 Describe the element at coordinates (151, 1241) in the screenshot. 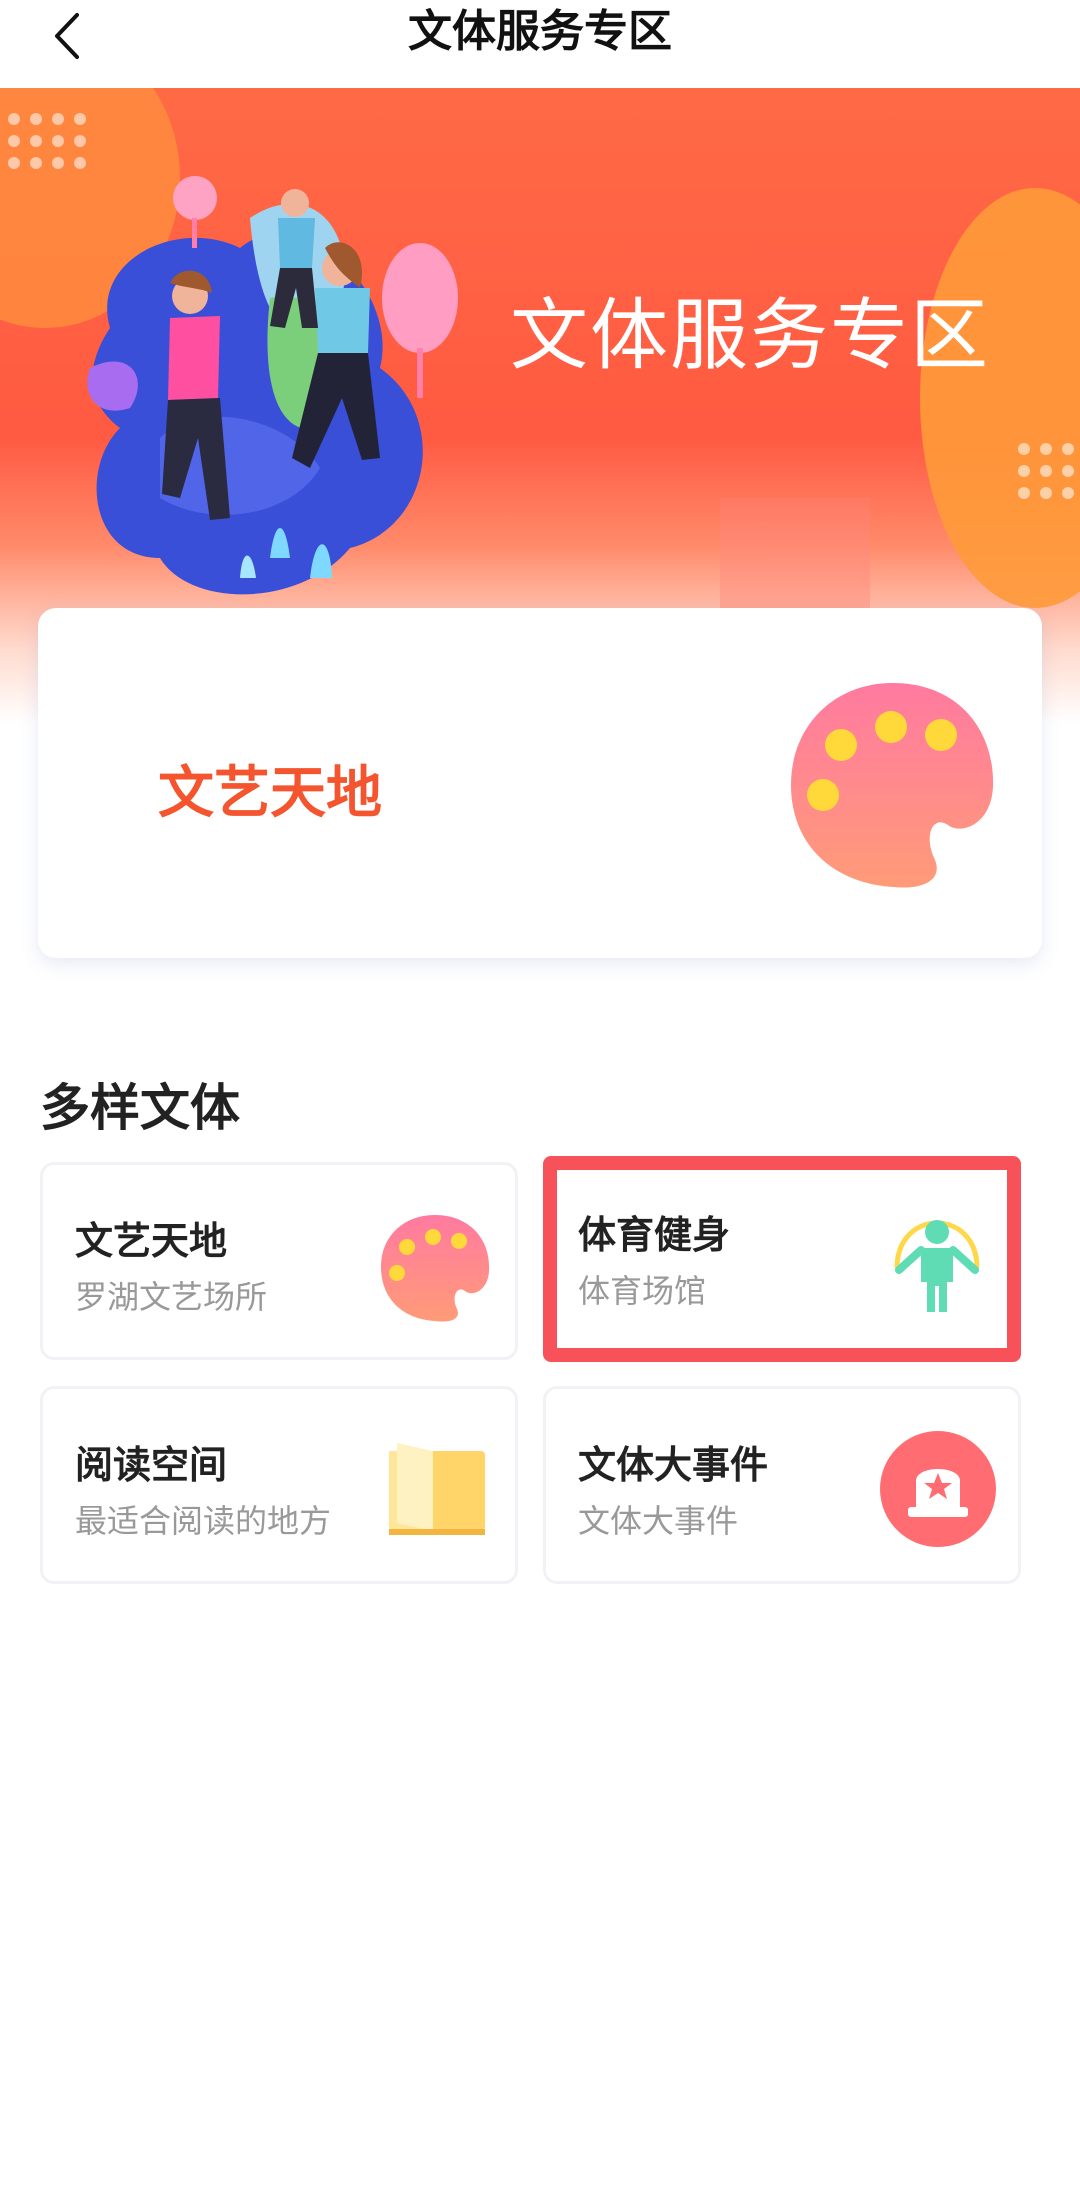

I see `tile-title: 文艺天地` at that location.